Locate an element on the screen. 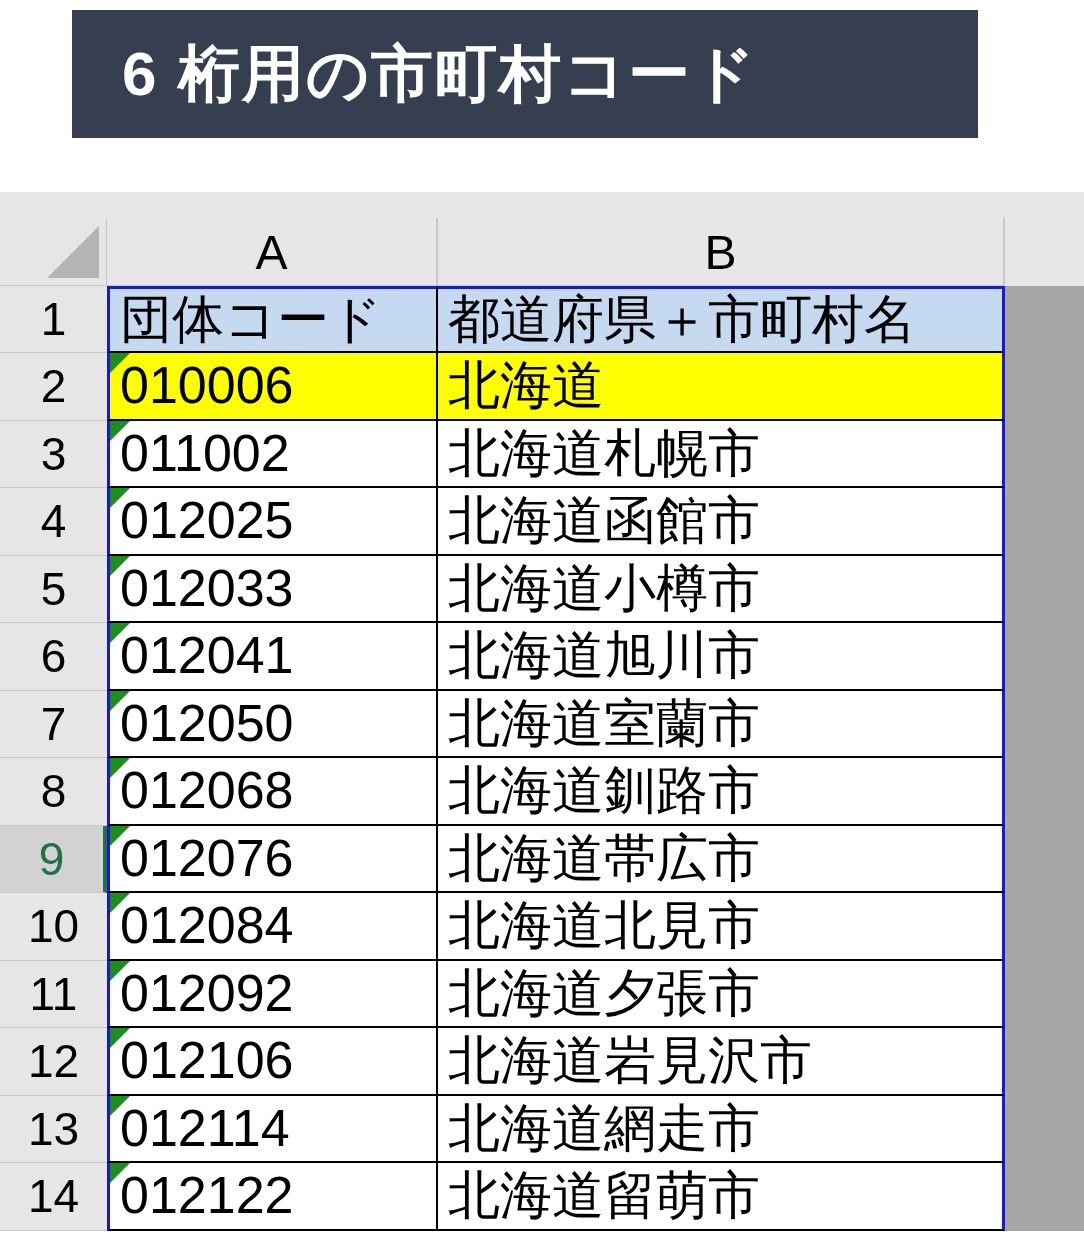 This screenshot has height=1240, width=1084. table-cell: 北海道小樽市 is located at coordinates (721, 589).